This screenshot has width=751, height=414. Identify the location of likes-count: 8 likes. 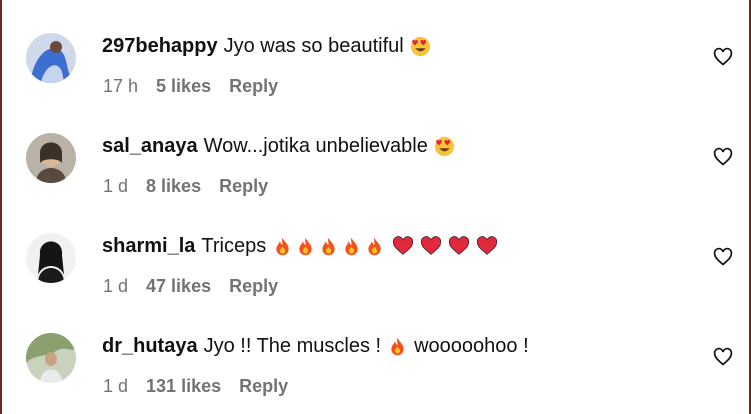
(173, 186).